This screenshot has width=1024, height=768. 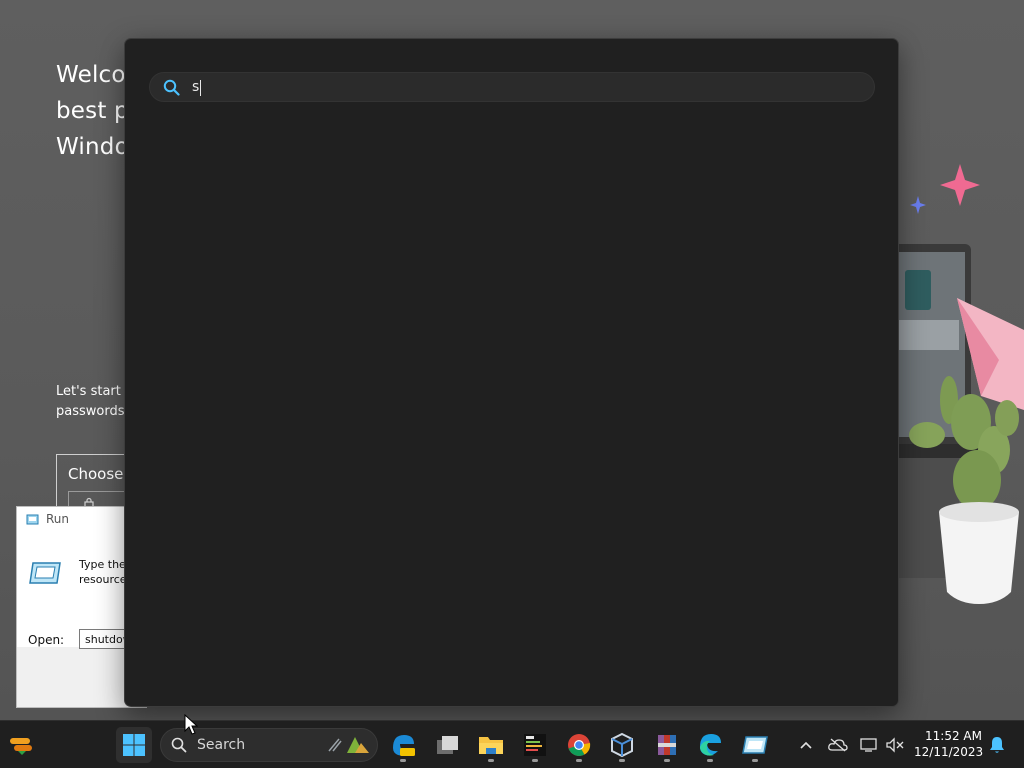 What do you see at coordinates (918, 205) in the screenshot?
I see `sparkle-blue-icon` at bounding box center [918, 205].